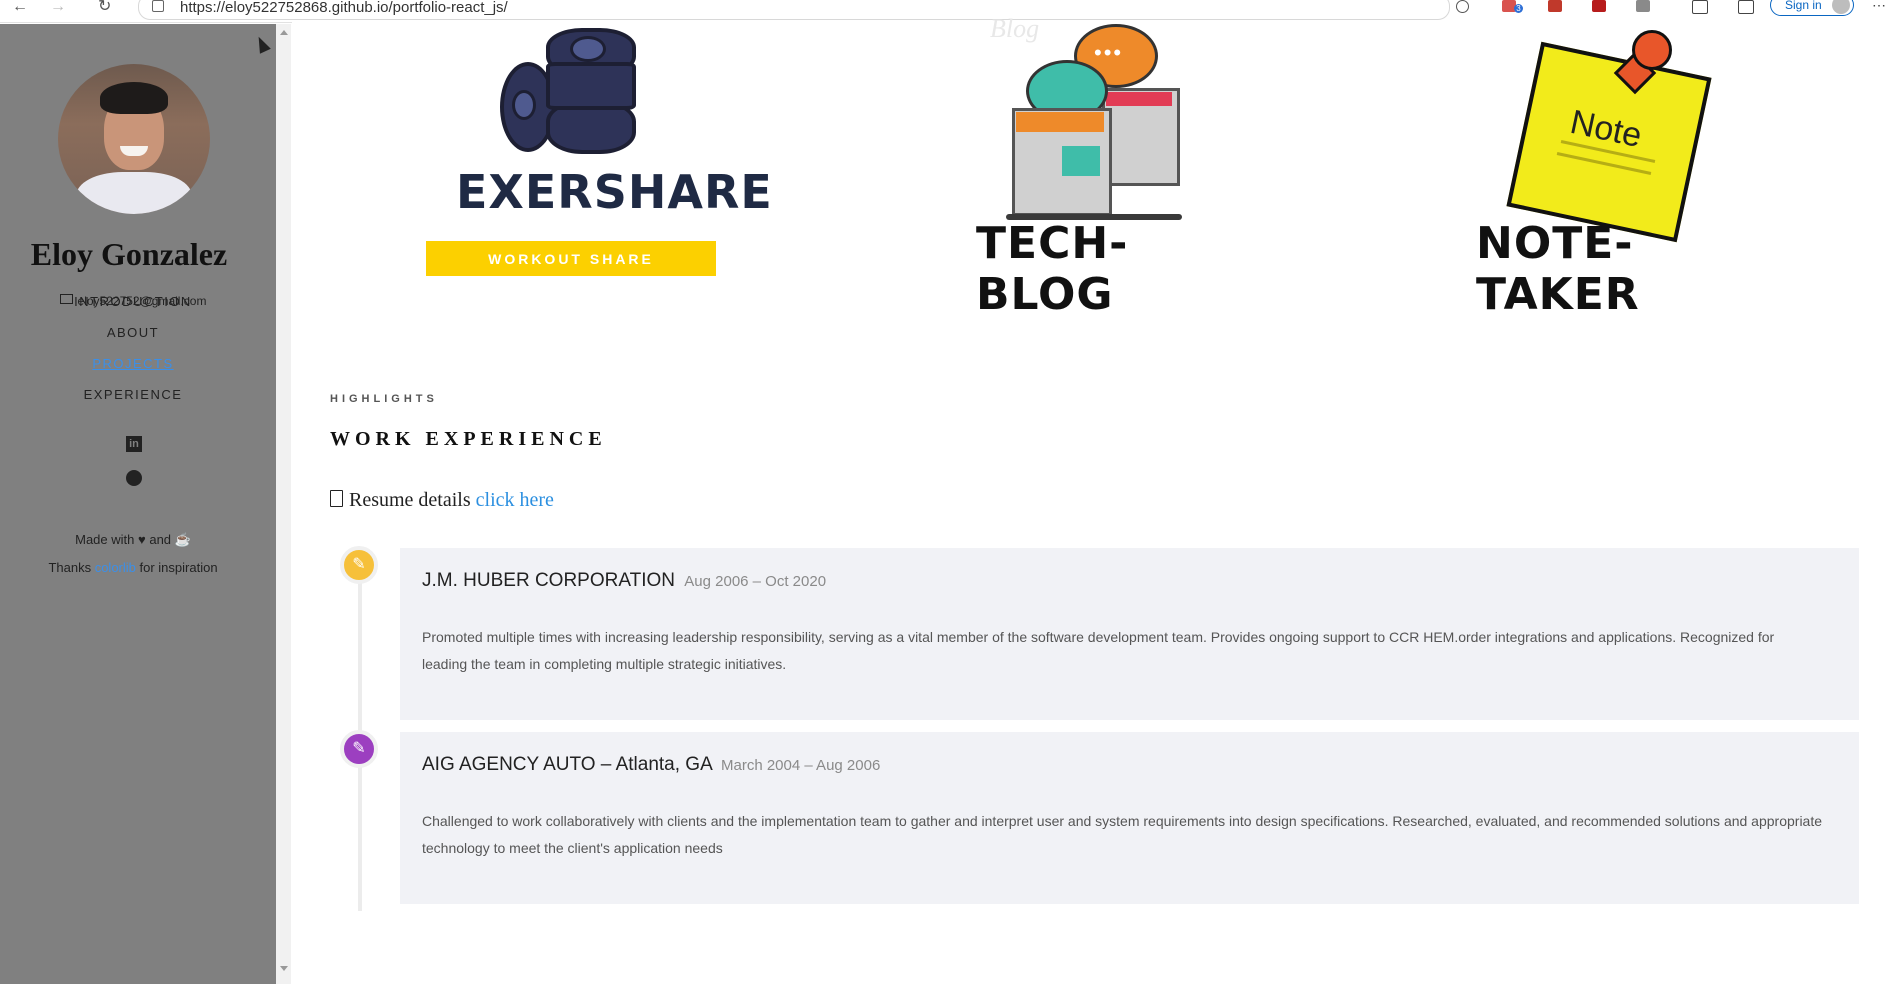  Describe the element at coordinates (134, 139) in the screenshot. I see `profile-photo` at that location.